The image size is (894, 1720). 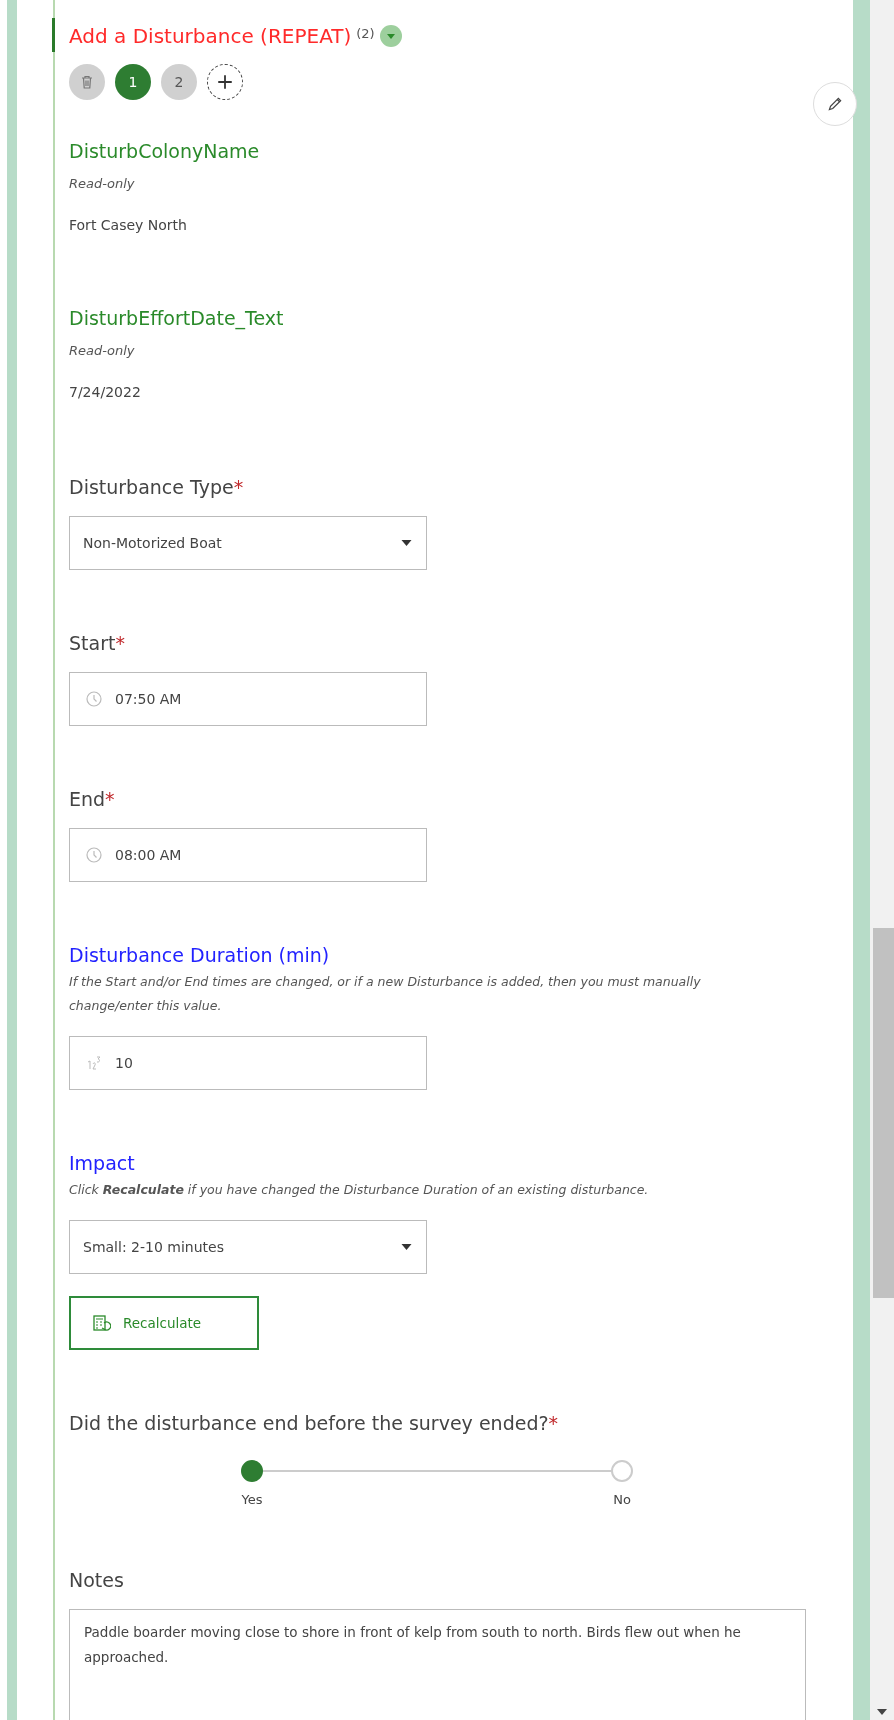 What do you see at coordinates (53, 35) in the screenshot?
I see `repeat-header-bar` at bounding box center [53, 35].